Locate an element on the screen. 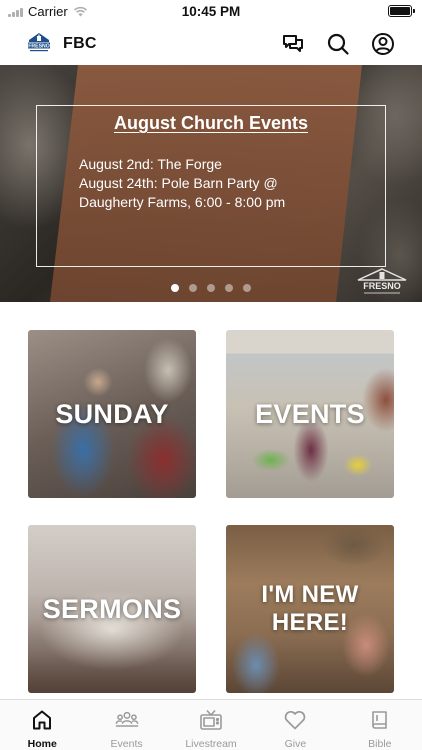 The width and height of the screenshot is (422, 750). tab-bar: Home Events Livestream Give Bible is located at coordinates (211, 724).